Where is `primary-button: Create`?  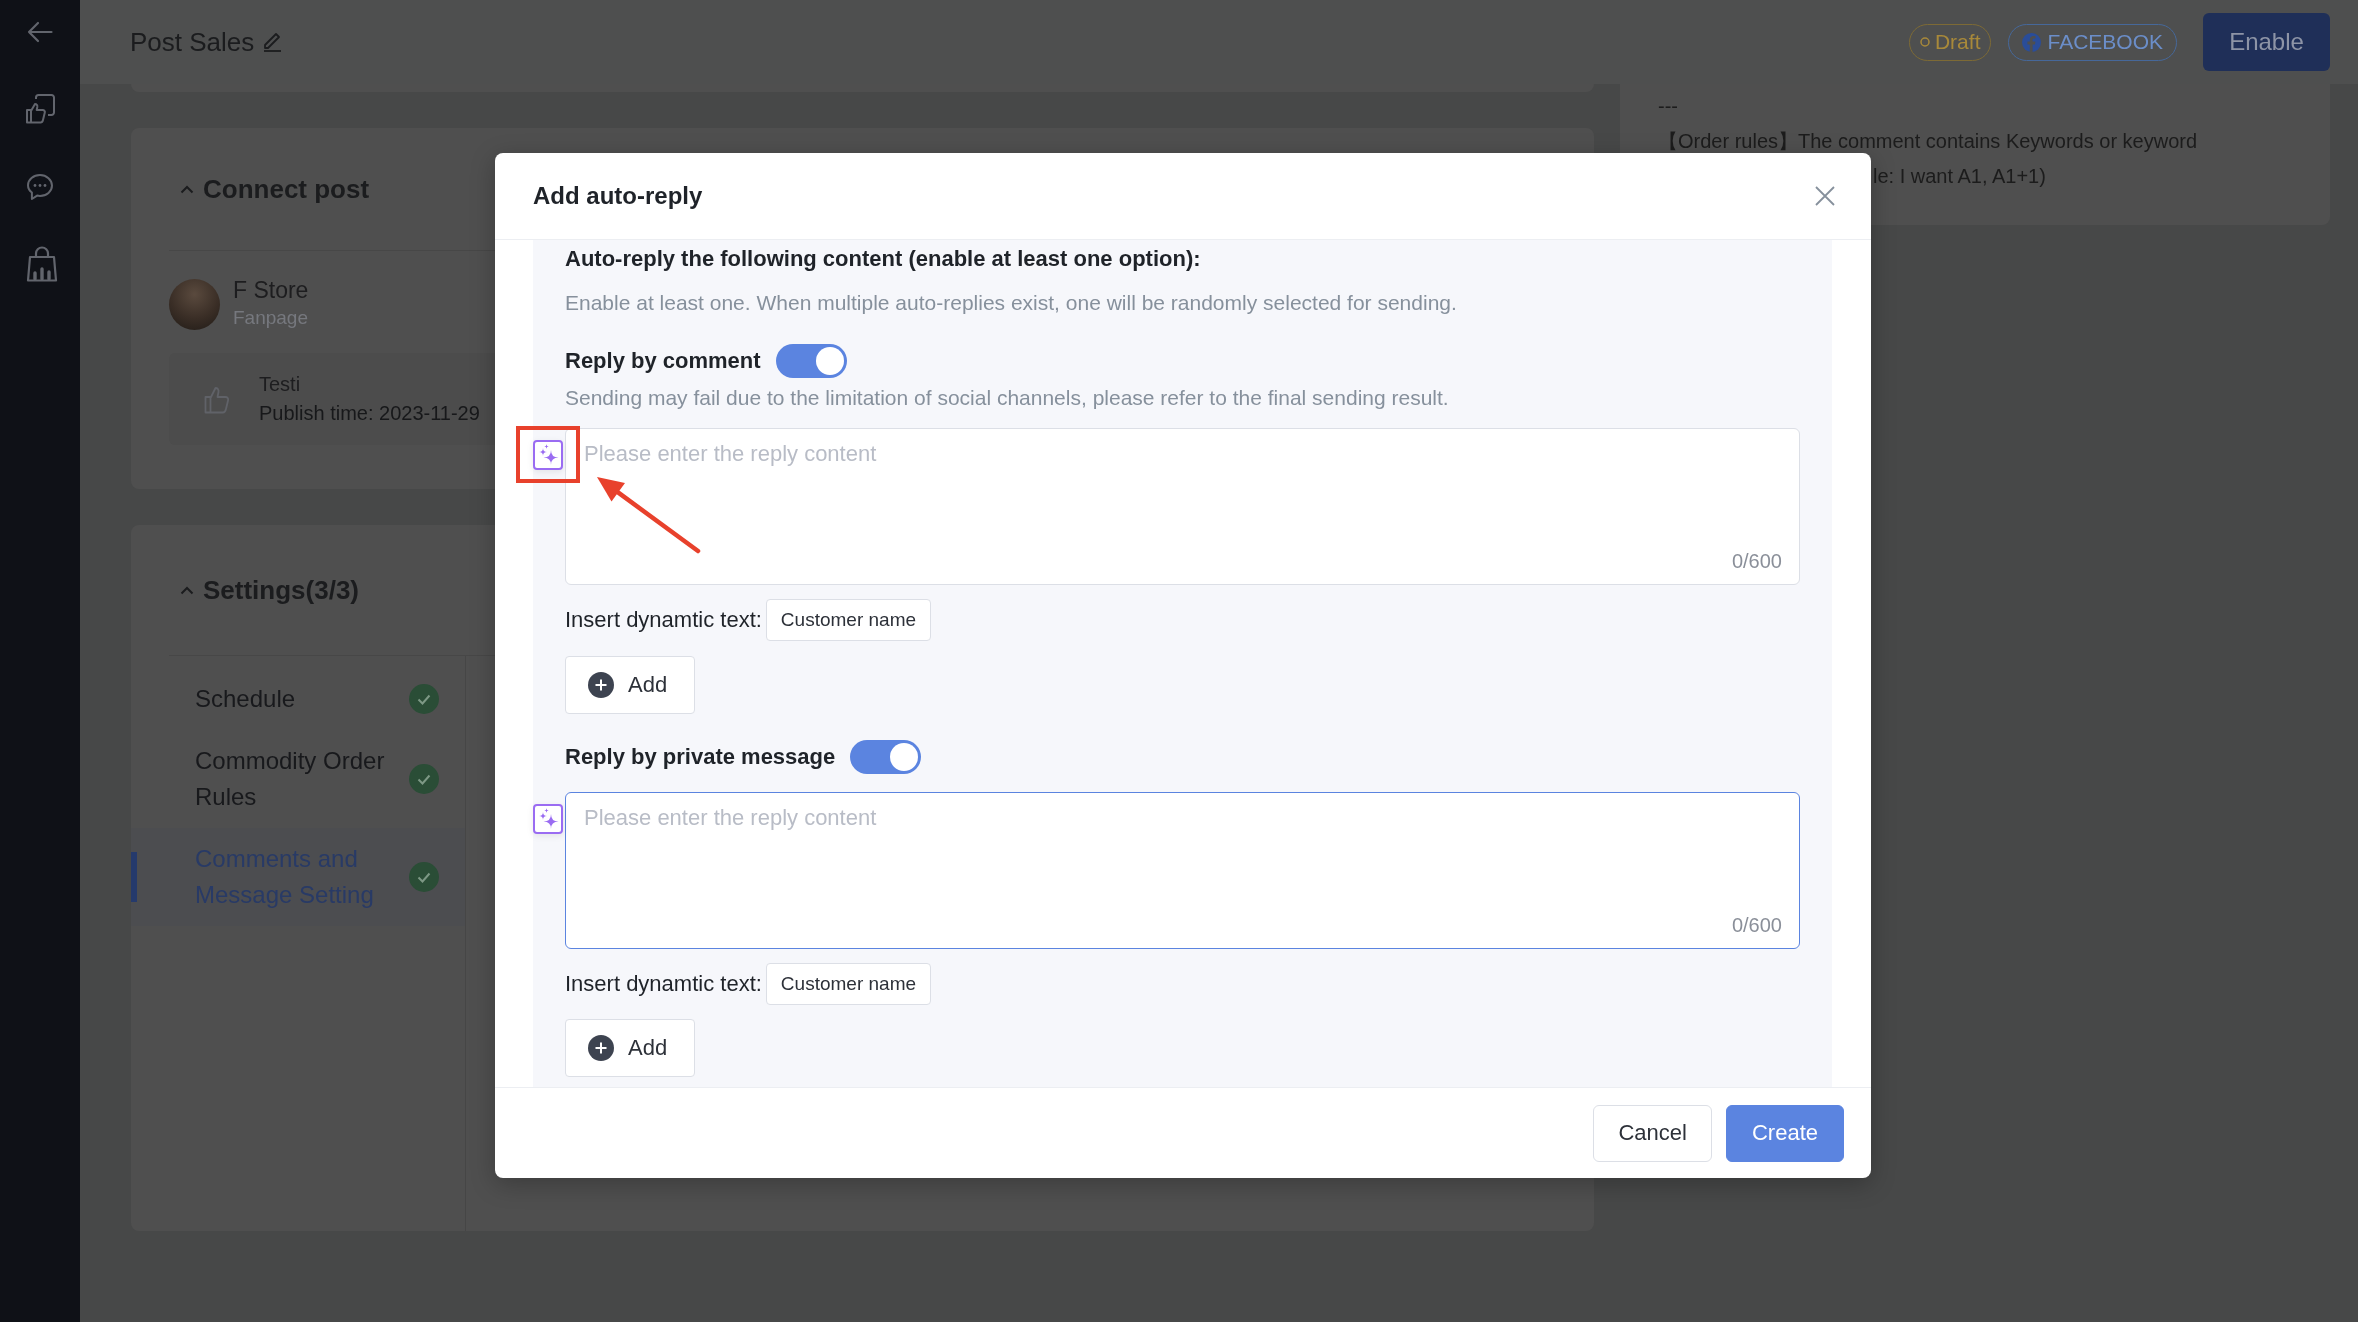
primary-button: Create is located at coordinates (1784, 1133).